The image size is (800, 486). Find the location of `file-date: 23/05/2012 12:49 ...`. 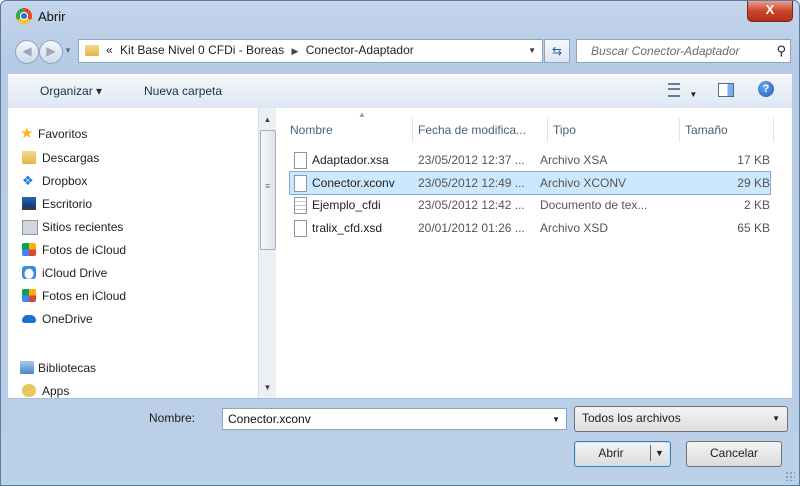

file-date: 23/05/2012 12:49 ... is located at coordinates (471, 183).